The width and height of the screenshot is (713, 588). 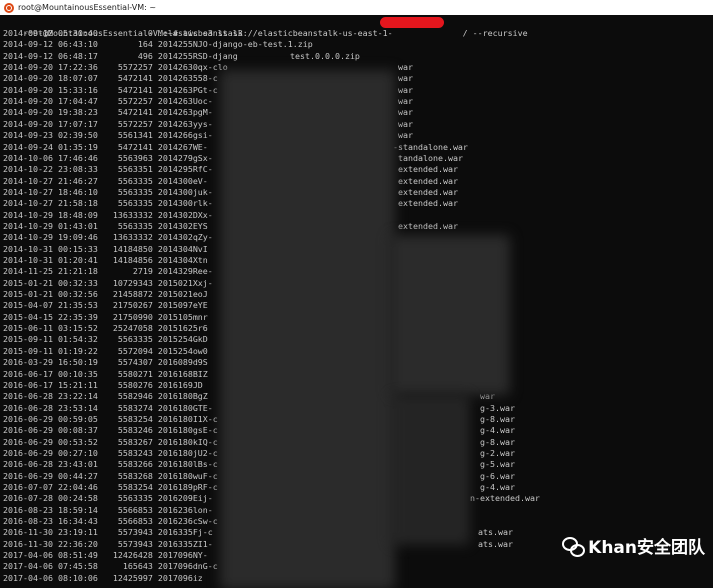 I want to click on terminal-row-suffix: test.0.0.0.zip, so click(x=325, y=55).